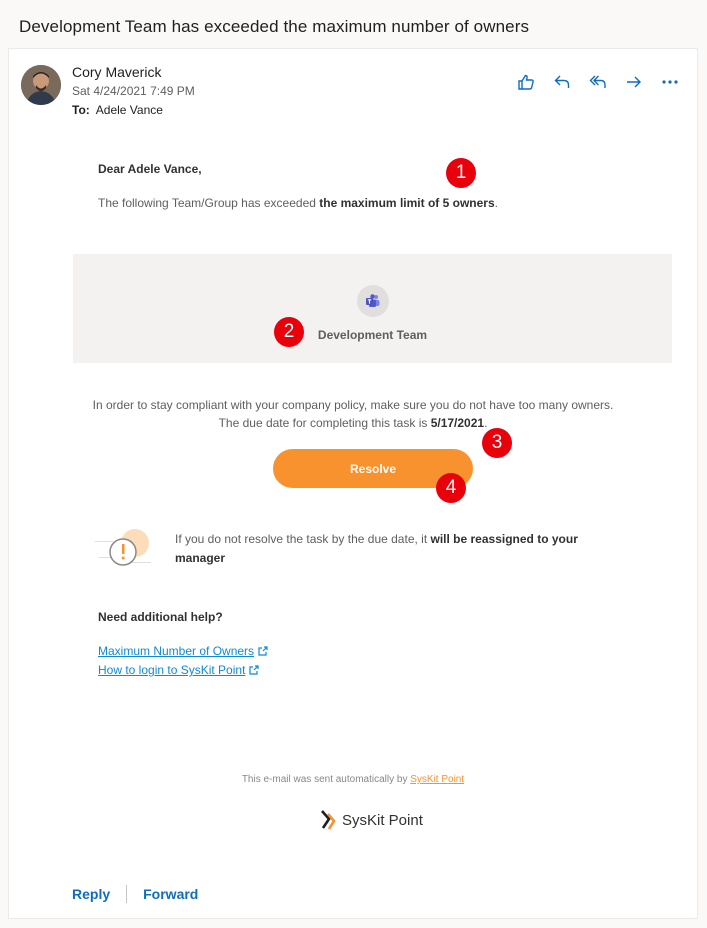  What do you see at coordinates (81, 110) in the screenshot?
I see `to-label: To:` at bounding box center [81, 110].